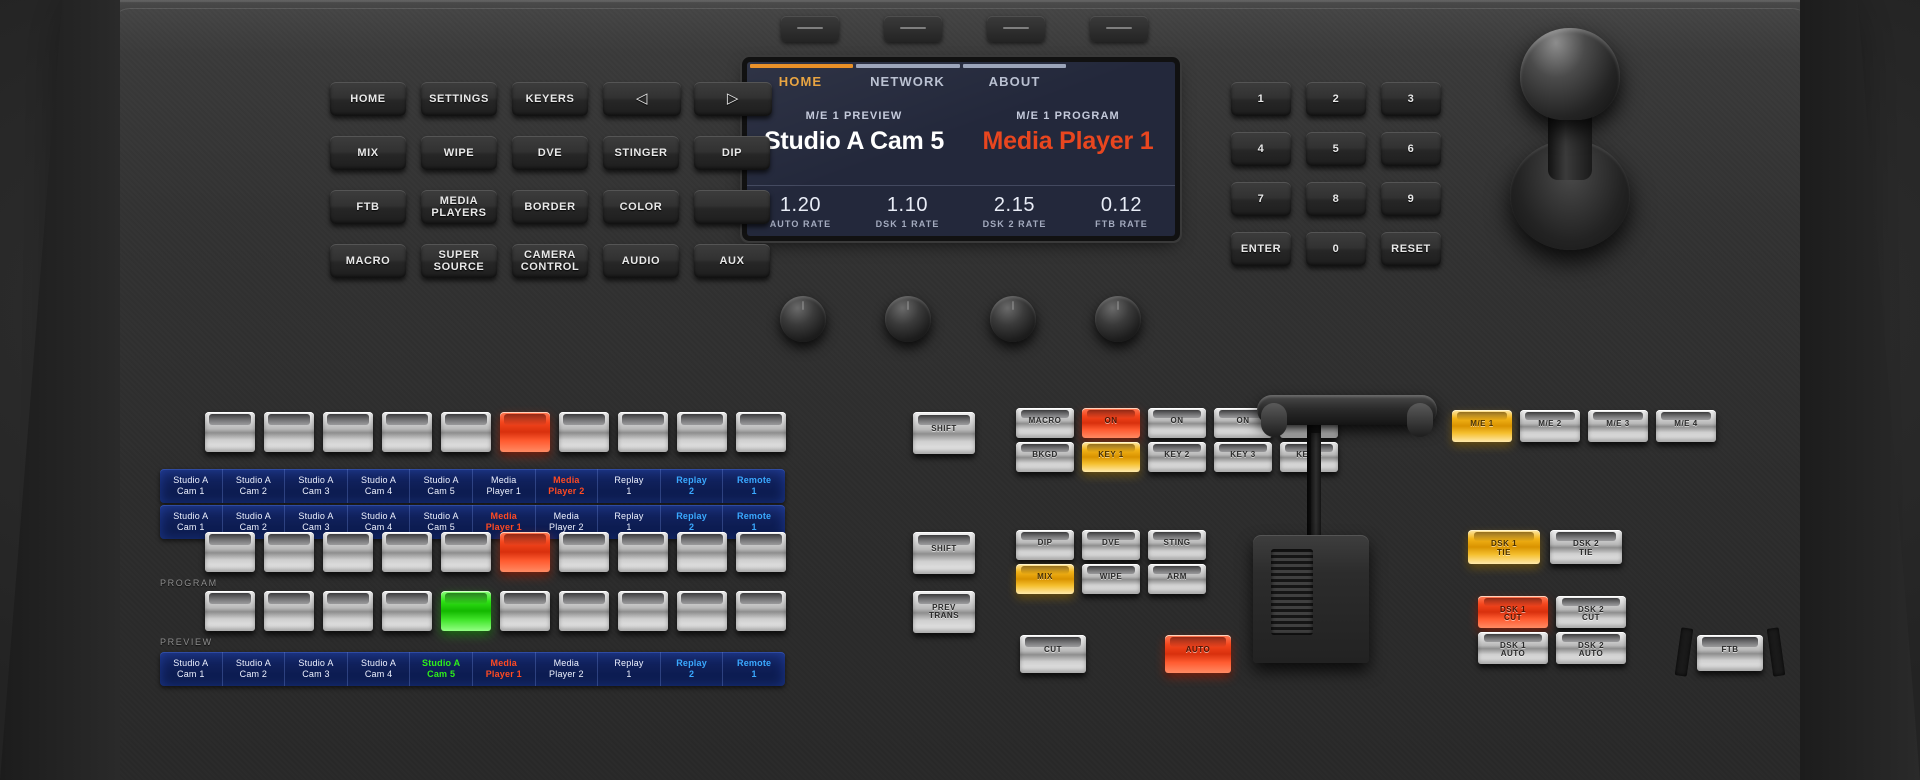  What do you see at coordinates (1261, 99) in the screenshot?
I see `keypad-button-1: 1` at bounding box center [1261, 99].